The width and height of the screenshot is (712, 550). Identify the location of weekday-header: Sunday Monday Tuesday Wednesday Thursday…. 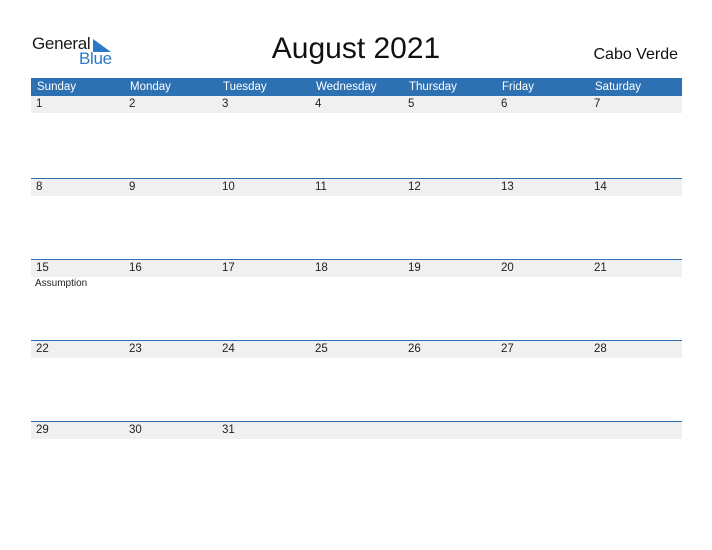
(356, 87).